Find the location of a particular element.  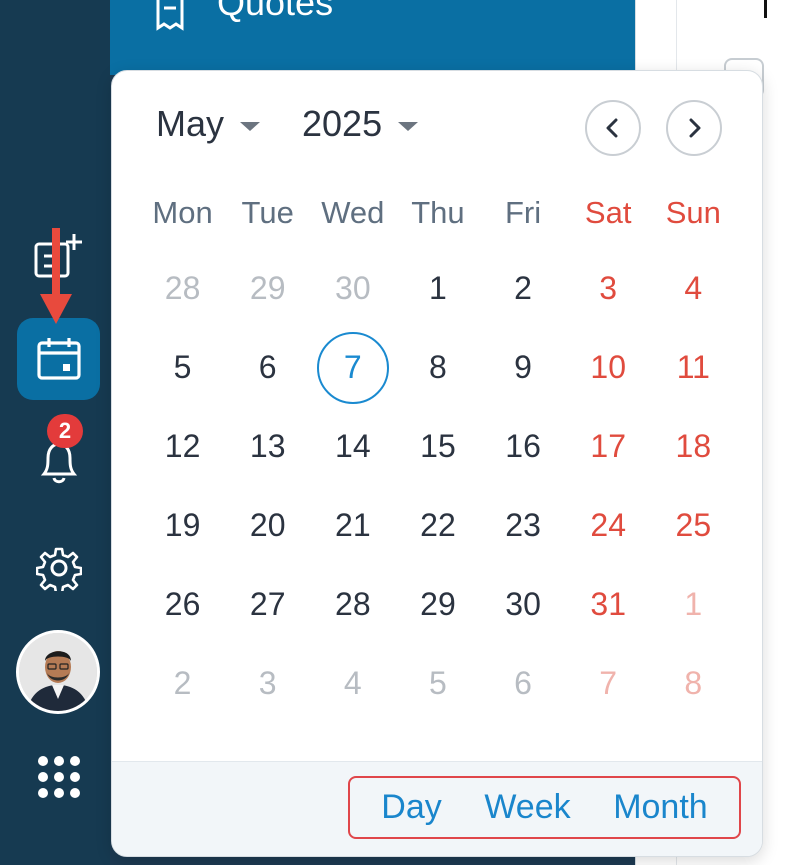

week-row: 5 6 7 8 9 10 11 is located at coordinates (438, 367).